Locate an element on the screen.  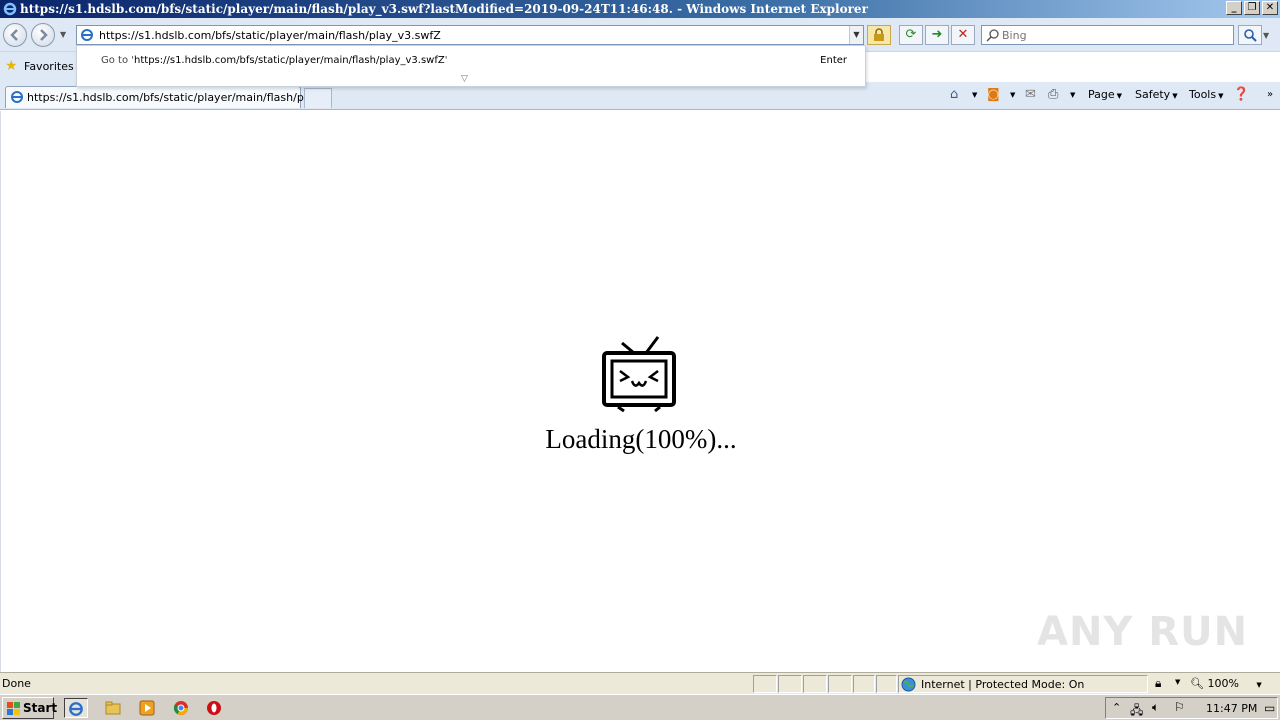
tools-chevron-icon: ▼ is located at coordinates (1221, 96).